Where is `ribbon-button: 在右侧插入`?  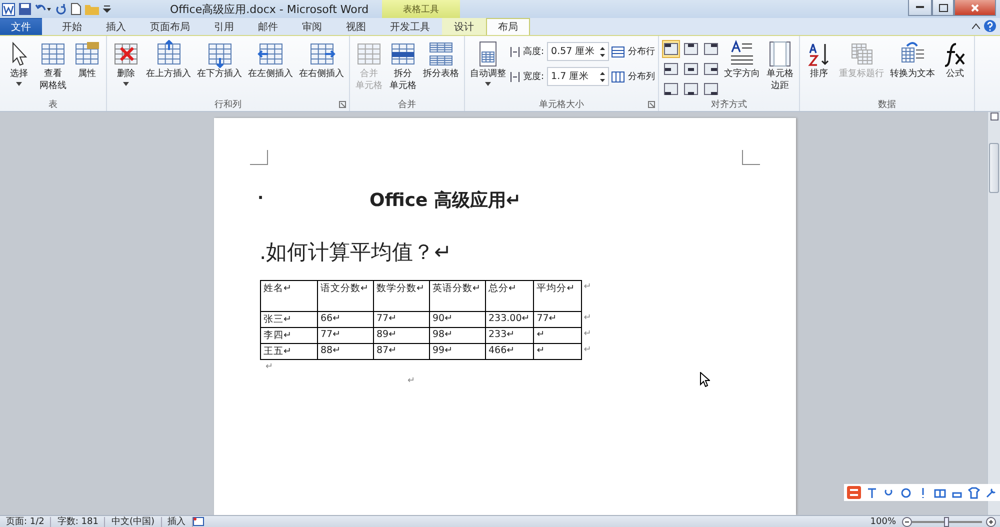 ribbon-button: 在右侧插入 is located at coordinates (321, 68).